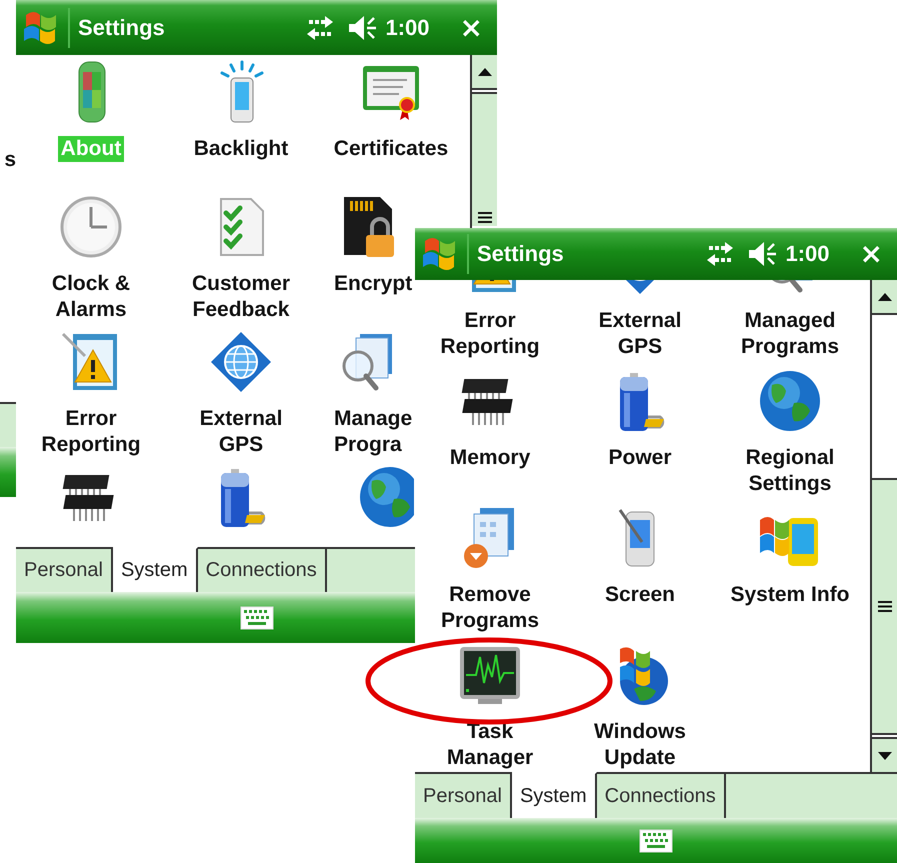  What do you see at coordinates (91, 297) in the screenshot?
I see `setting-label: Clock & Alarms` at bounding box center [91, 297].